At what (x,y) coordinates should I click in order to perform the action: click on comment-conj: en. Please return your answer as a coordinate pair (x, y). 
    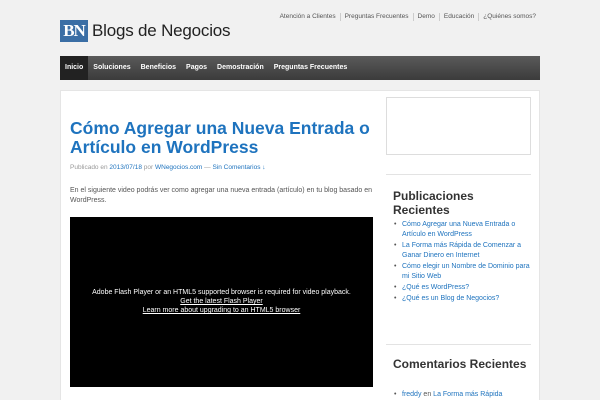
    Looking at the image, I should click on (427, 394).